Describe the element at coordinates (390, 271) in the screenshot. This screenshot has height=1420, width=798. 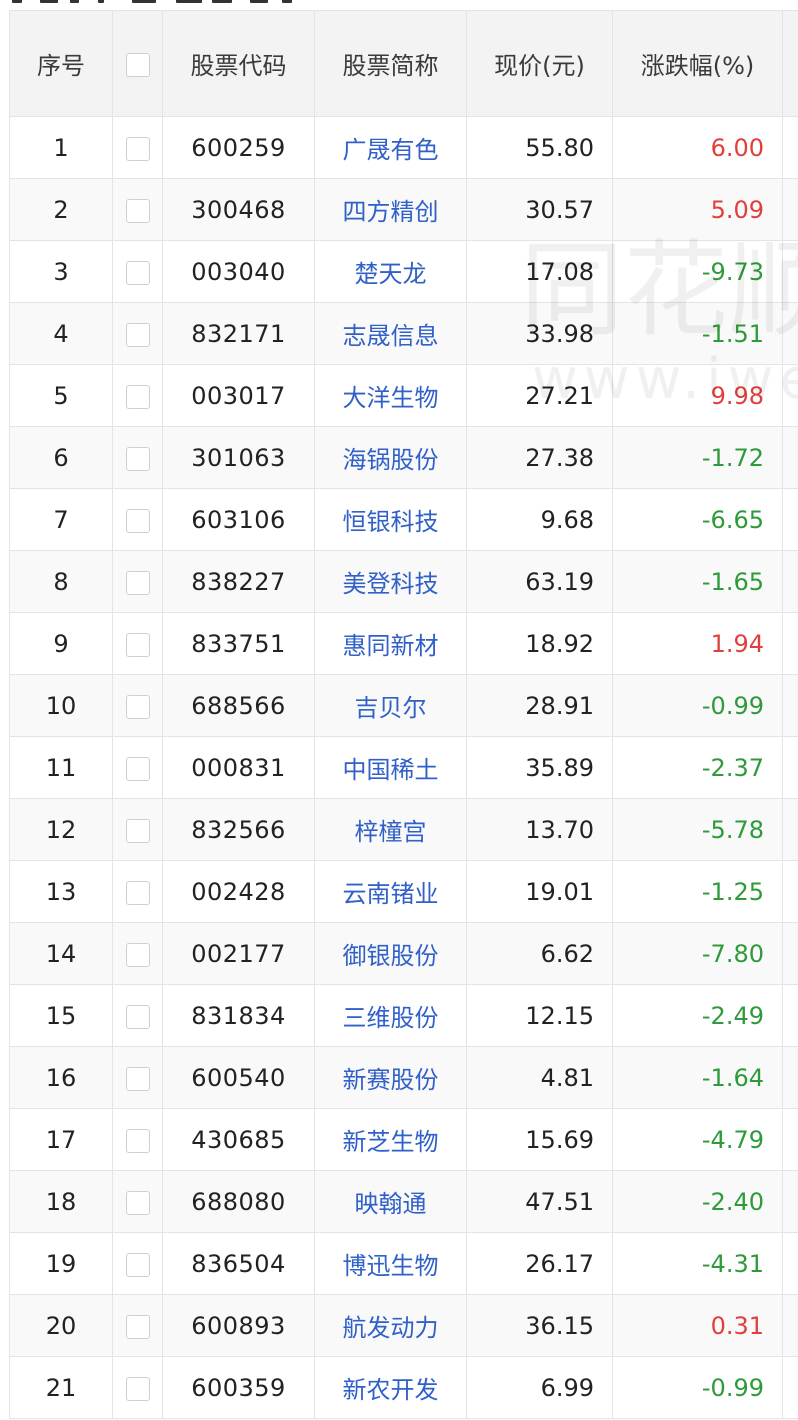
I see `stock-name-link: 楚天龙` at that location.